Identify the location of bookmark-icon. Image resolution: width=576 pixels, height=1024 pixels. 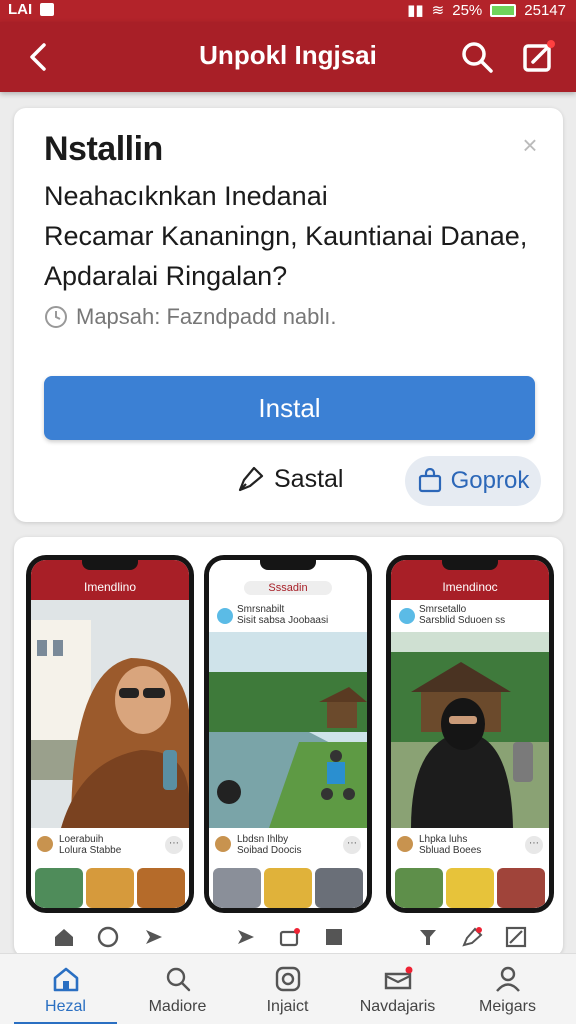
(334, 937).